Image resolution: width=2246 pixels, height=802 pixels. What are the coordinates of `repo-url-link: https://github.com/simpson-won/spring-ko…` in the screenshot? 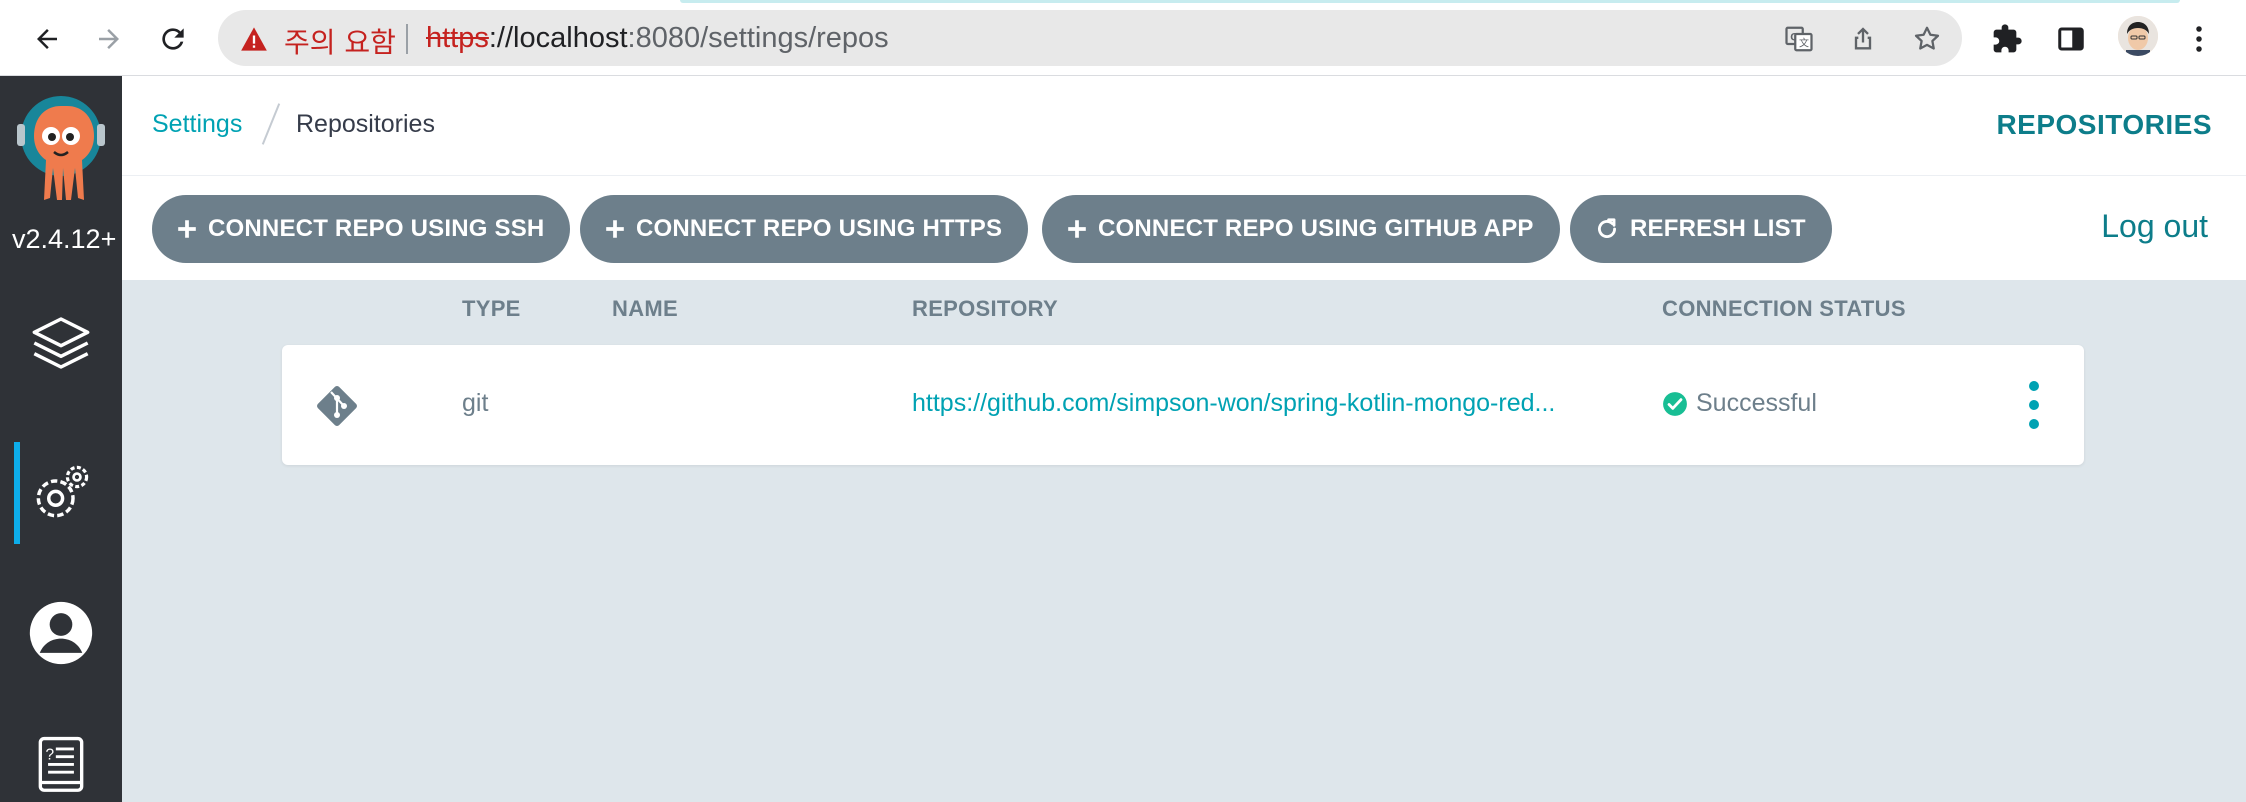 It's located at (1233, 403).